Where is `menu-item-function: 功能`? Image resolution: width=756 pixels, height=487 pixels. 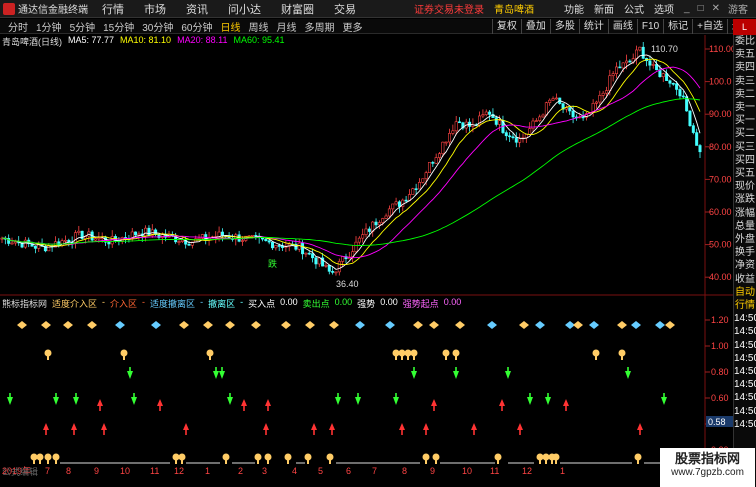 menu-item-function: 功能 is located at coordinates (574, 8).